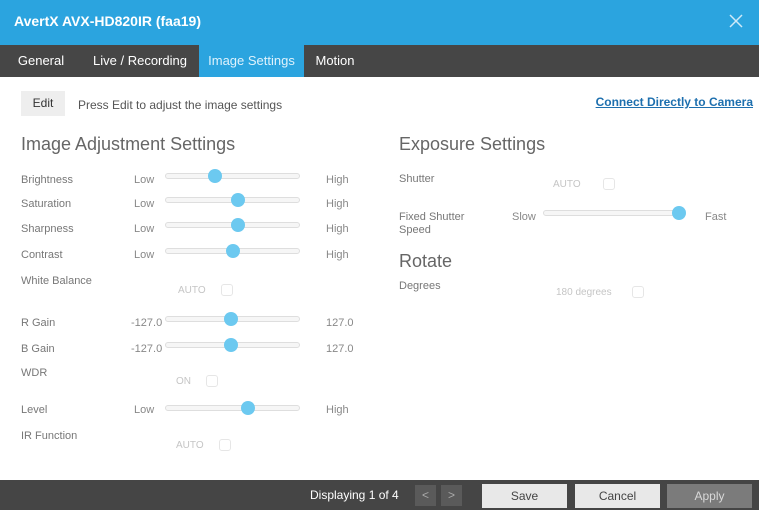 Image resolution: width=759 pixels, height=510 pixels. I want to click on degrees-select: 180 degrees, so click(584, 292).